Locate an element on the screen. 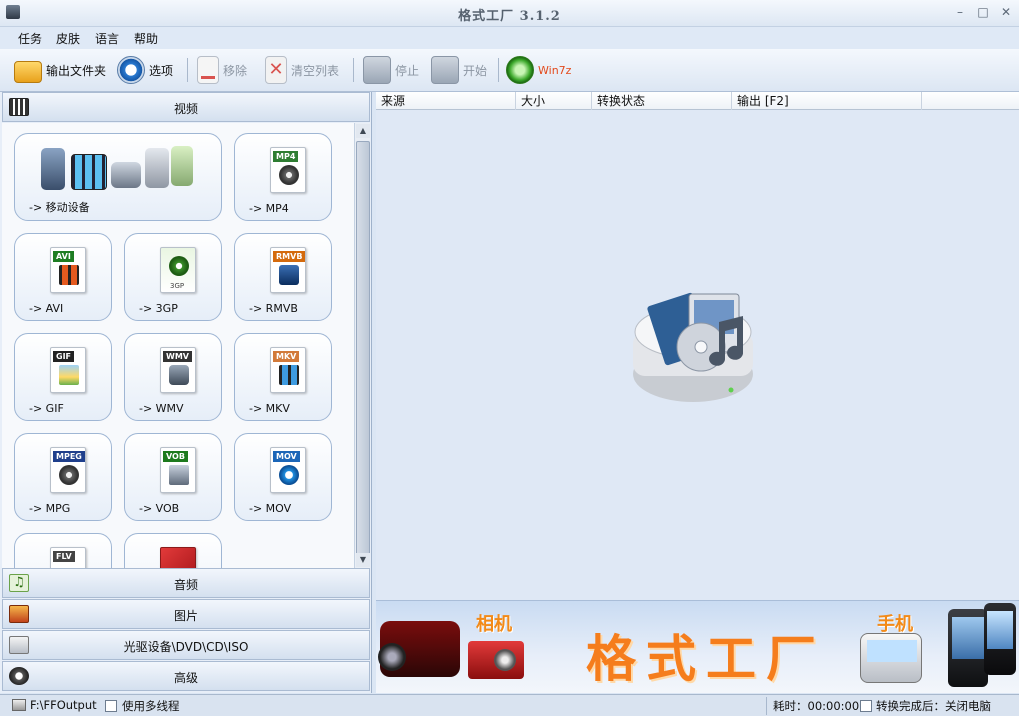 The image size is (1019, 716). options-icon is located at coordinates (131, 70).